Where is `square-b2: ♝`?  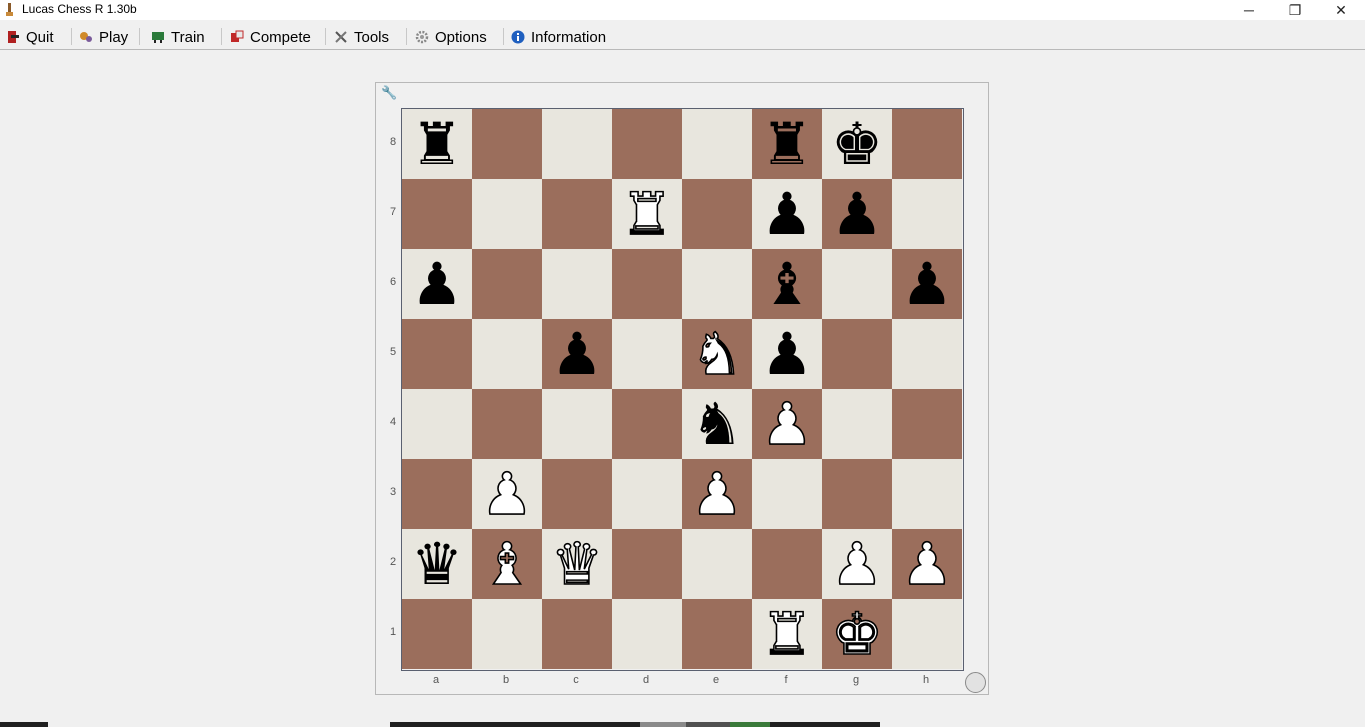 square-b2: ♝ is located at coordinates (507, 564).